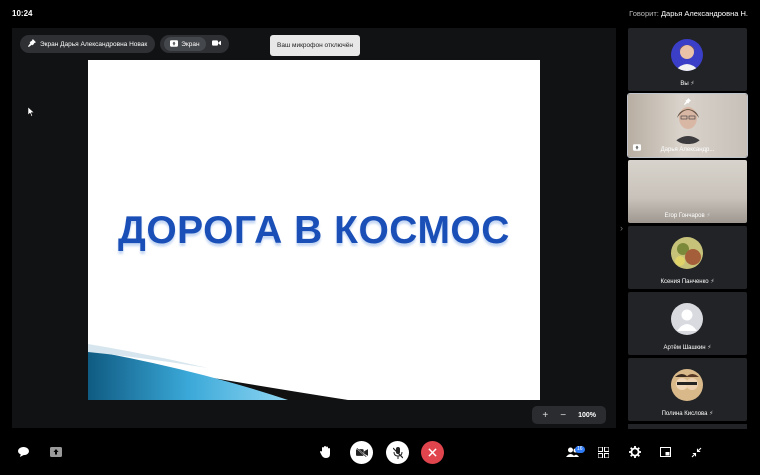 The height and width of the screenshot is (475, 760). I want to click on mouse-cursor-icon, so click(31, 113).